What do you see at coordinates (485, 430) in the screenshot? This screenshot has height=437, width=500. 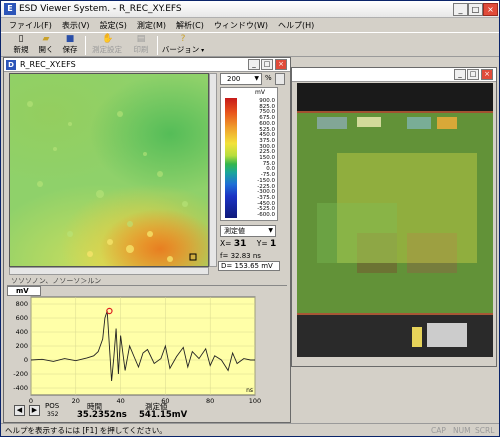 I see `scrl-indicator: SCRL` at bounding box center [485, 430].